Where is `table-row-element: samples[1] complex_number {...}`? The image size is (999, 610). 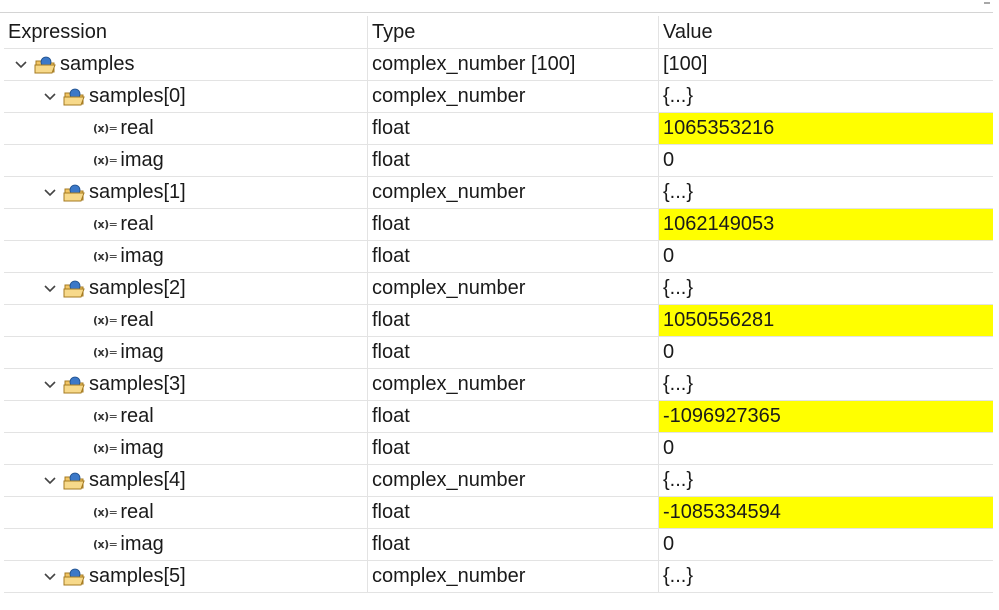
table-row-element: samples[1] complex_number {...} is located at coordinates (498, 193).